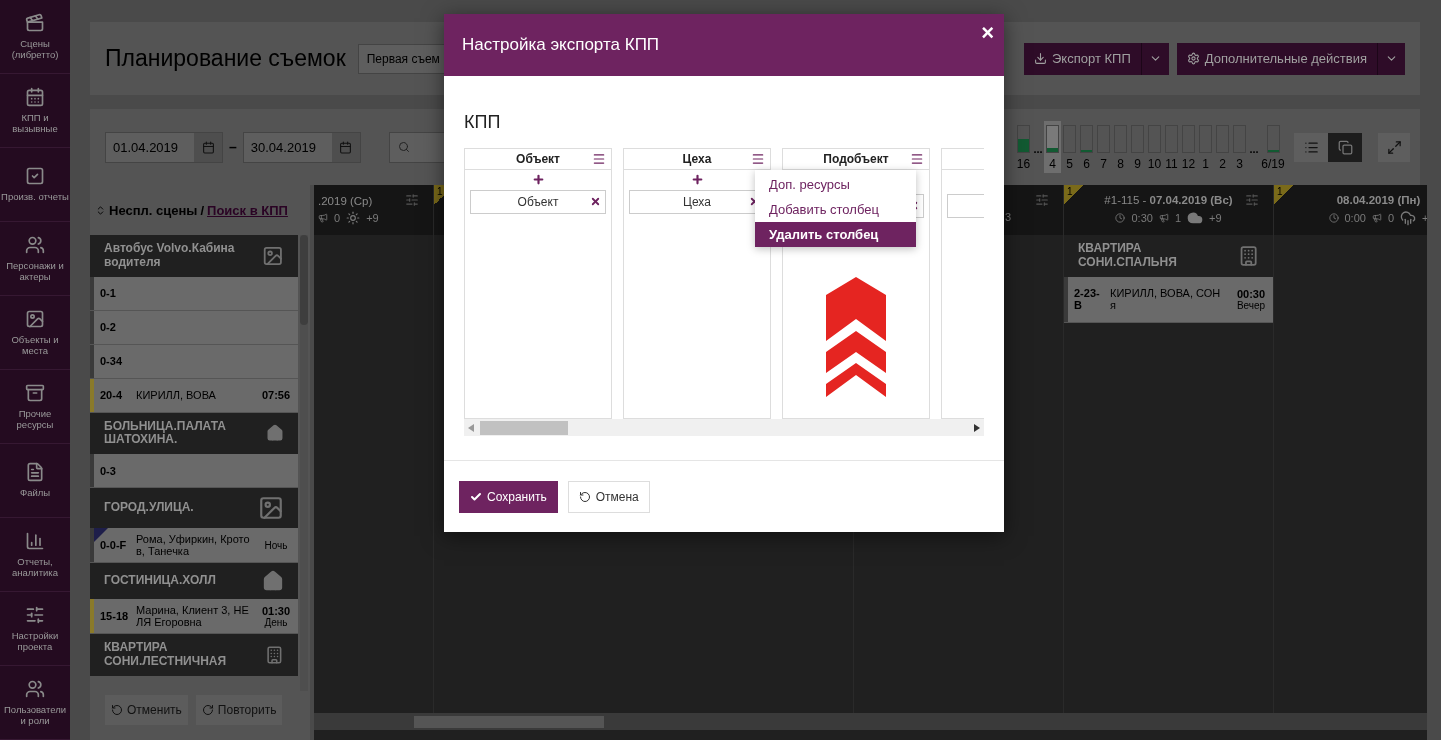  What do you see at coordinates (111, 361) in the screenshot?
I see `scene-number: 0-34` at bounding box center [111, 361].